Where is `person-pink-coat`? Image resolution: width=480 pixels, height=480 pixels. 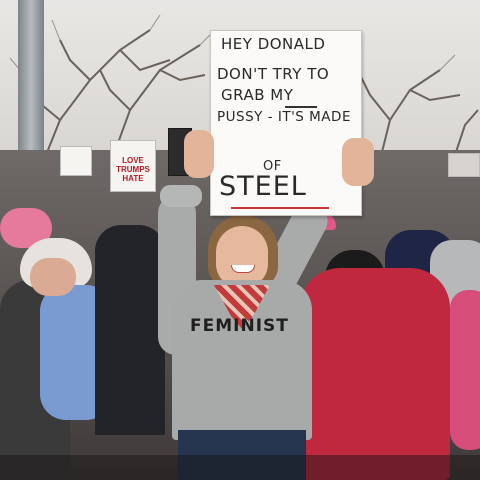 person-pink-coat is located at coordinates (375, 374).